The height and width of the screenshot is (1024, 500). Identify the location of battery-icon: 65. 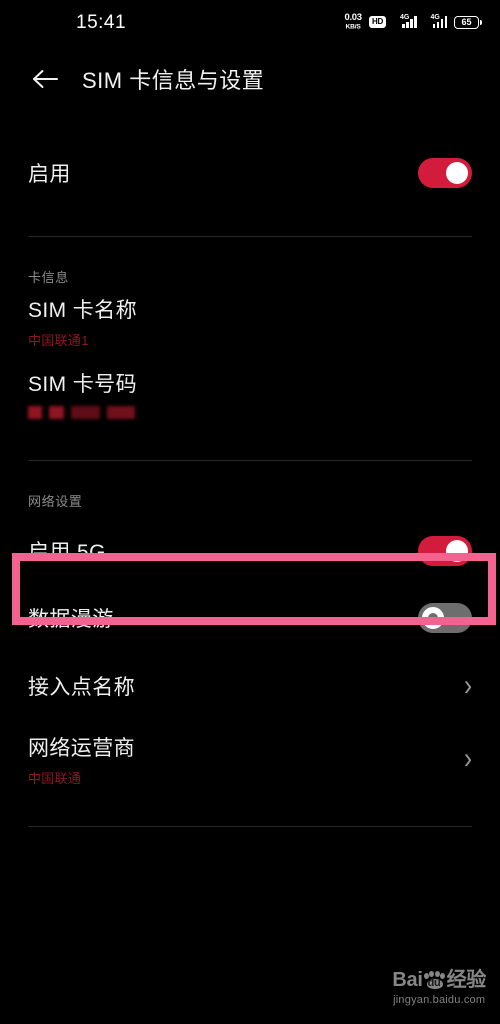
(468, 22).